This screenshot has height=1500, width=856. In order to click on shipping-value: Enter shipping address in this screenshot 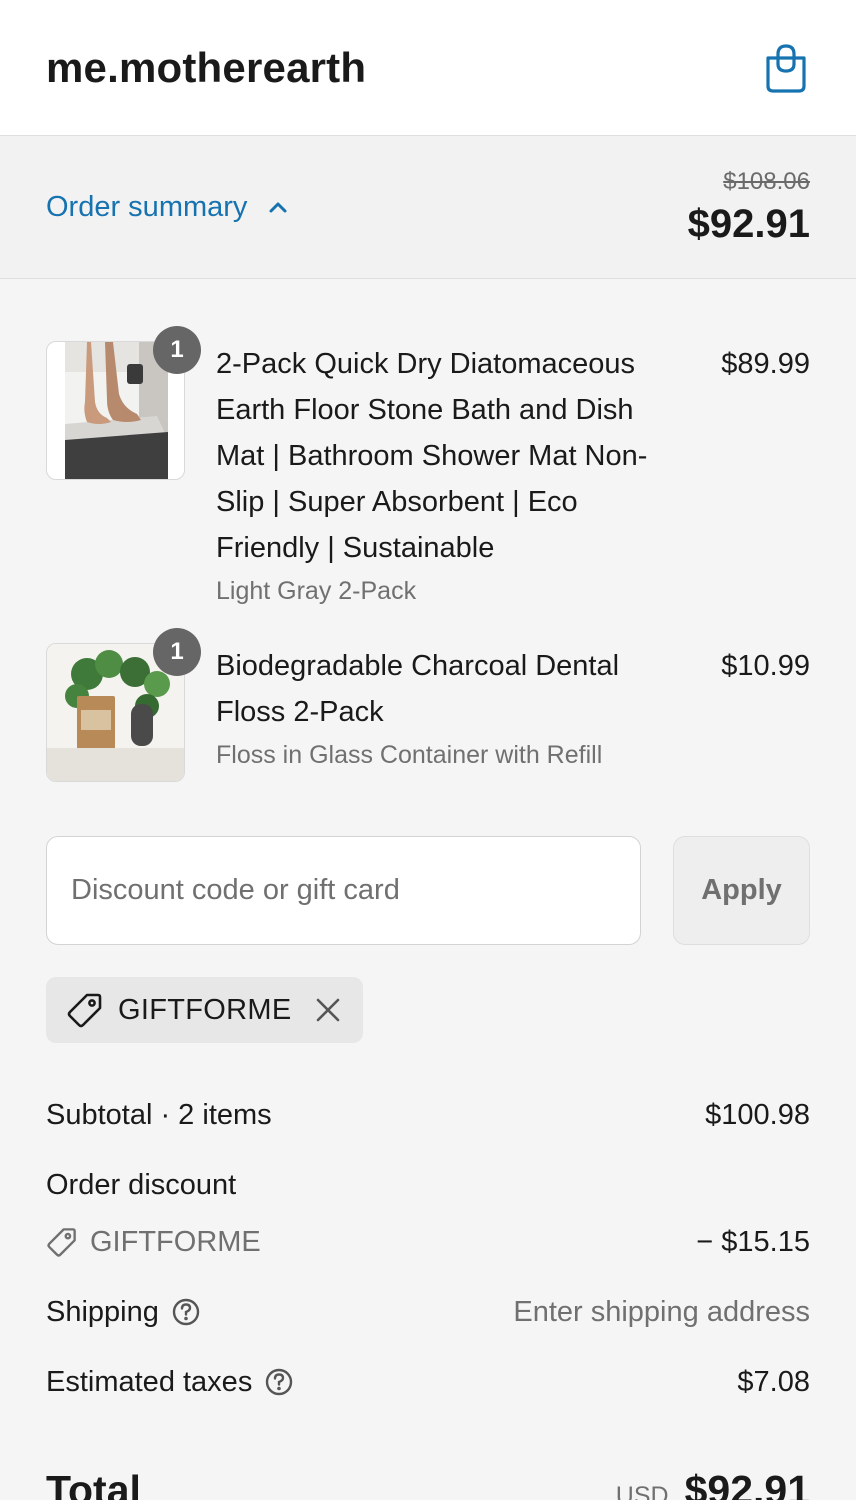, I will do `click(661, 1311)`.